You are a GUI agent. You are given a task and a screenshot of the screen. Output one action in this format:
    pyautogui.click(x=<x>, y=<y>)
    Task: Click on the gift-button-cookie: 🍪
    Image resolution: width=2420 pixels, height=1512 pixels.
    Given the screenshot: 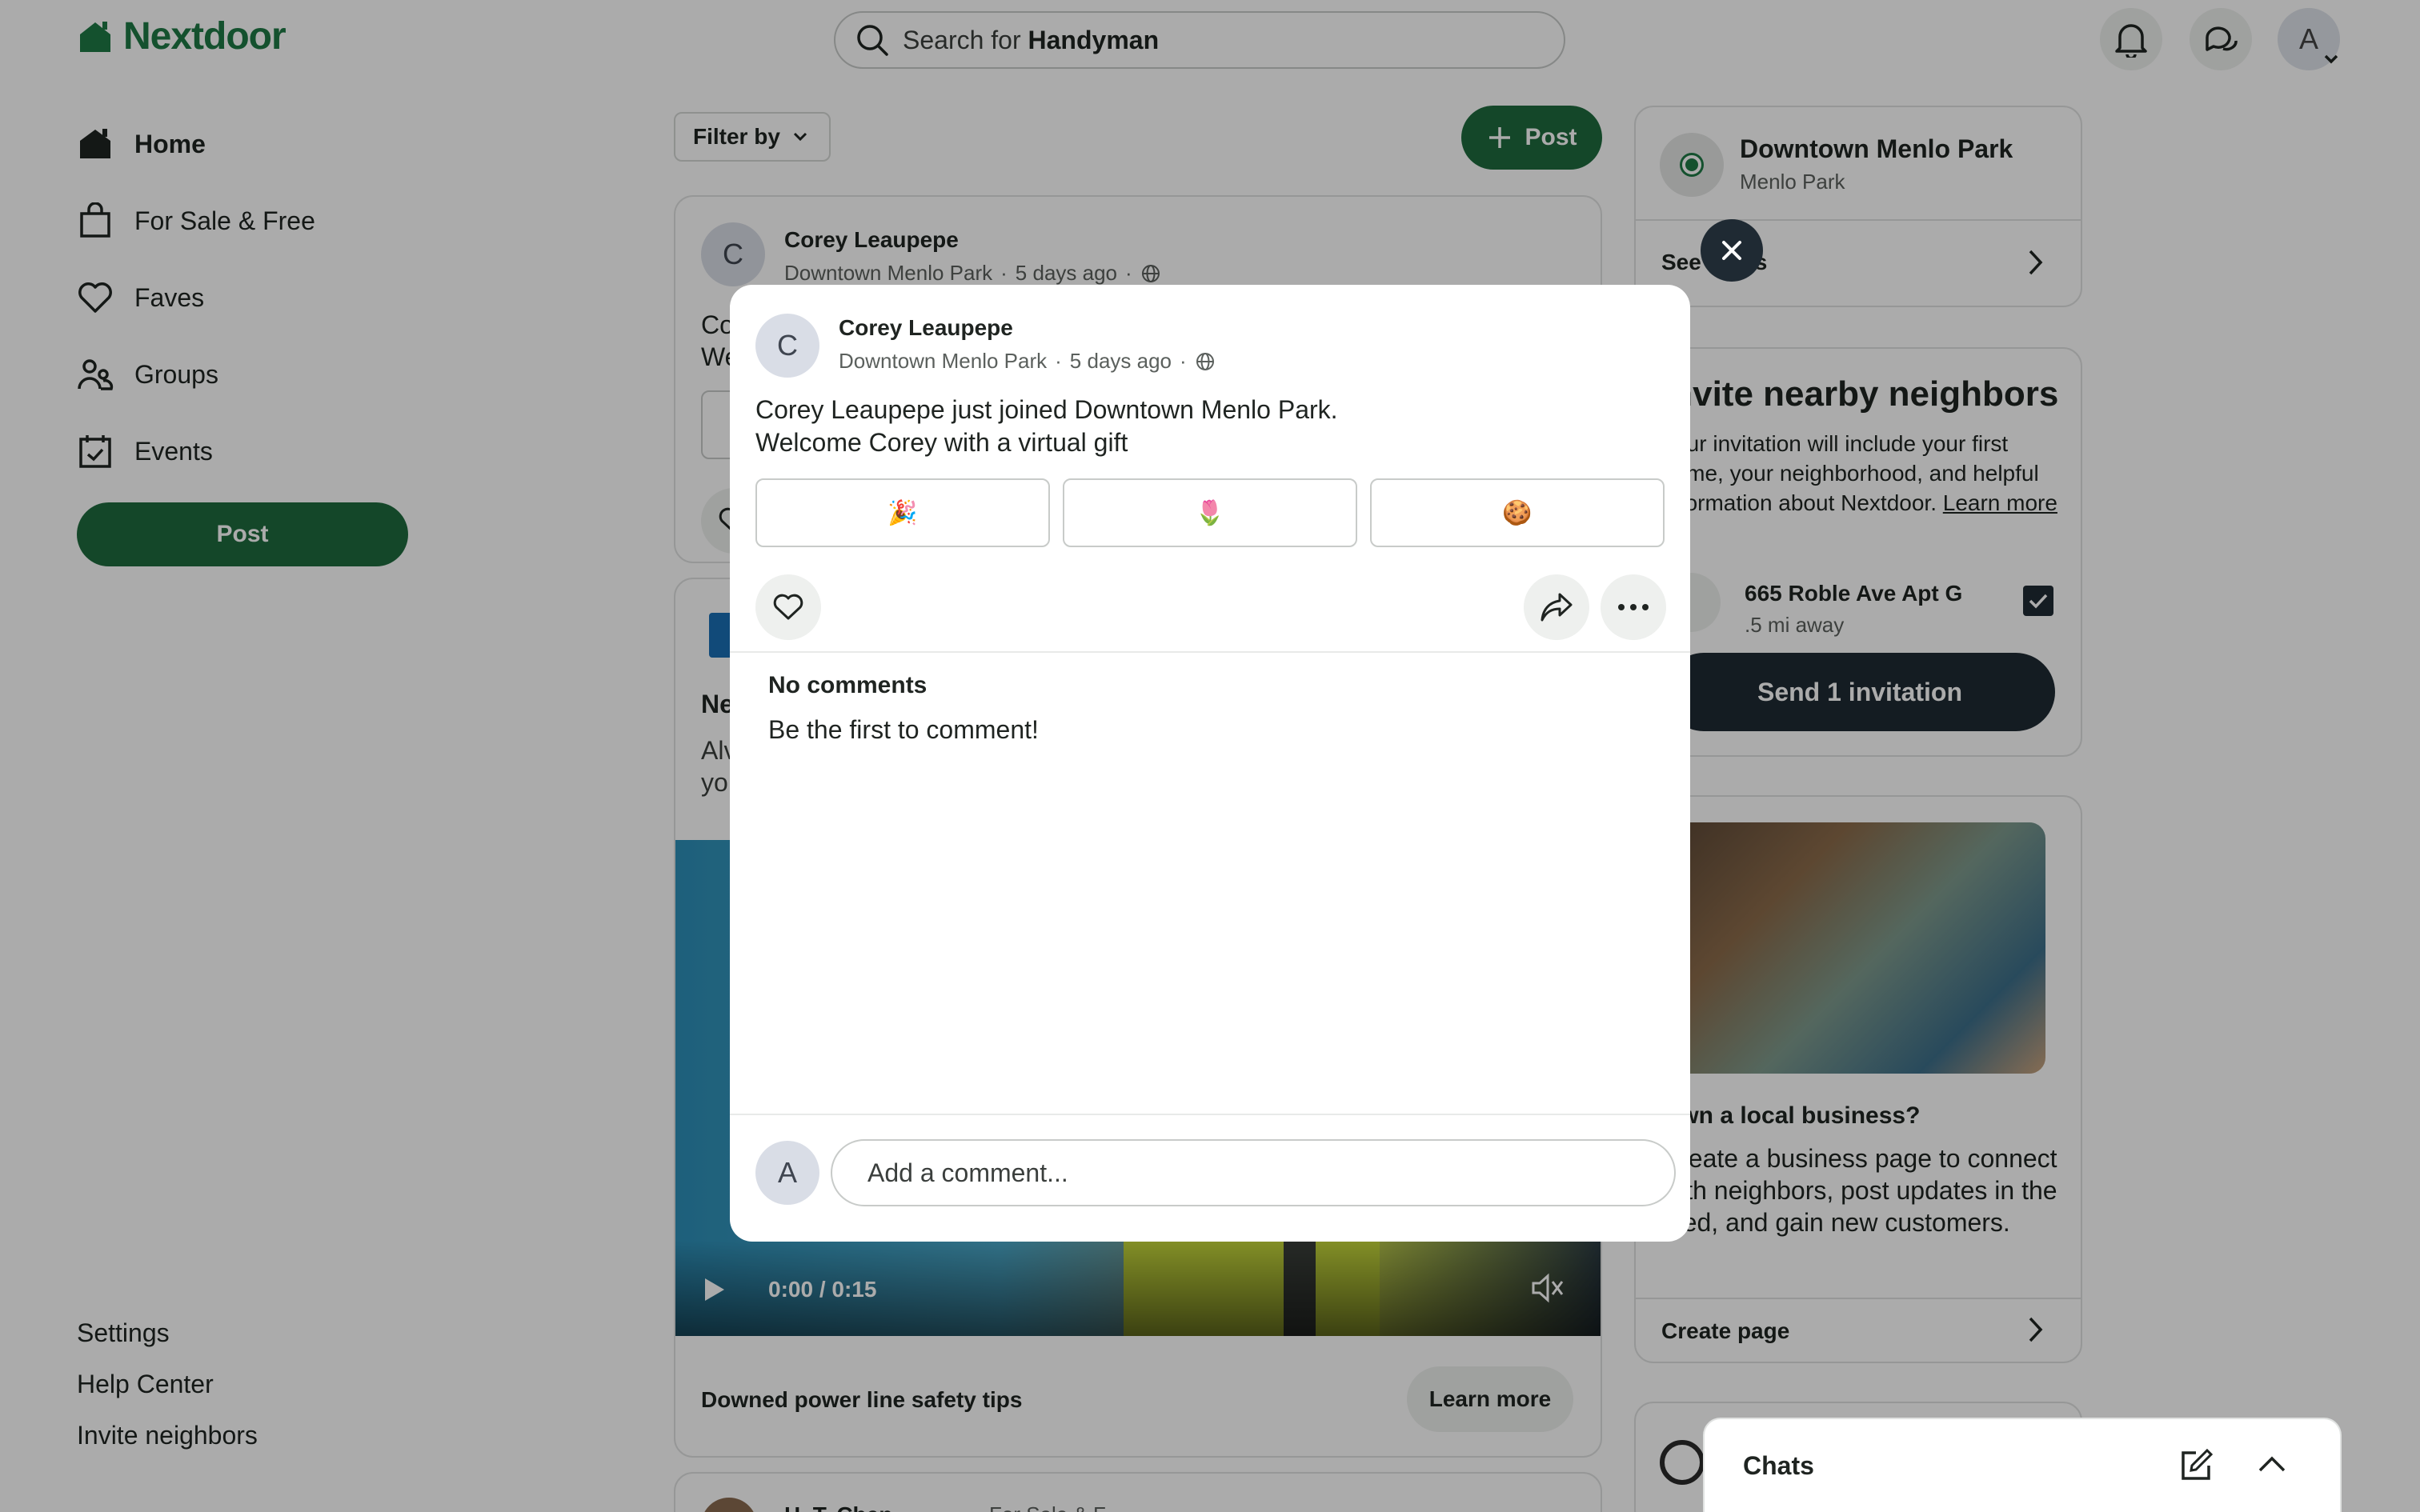 What is the action you would take?
    pyautogui.click(x=1517, y=512)
    